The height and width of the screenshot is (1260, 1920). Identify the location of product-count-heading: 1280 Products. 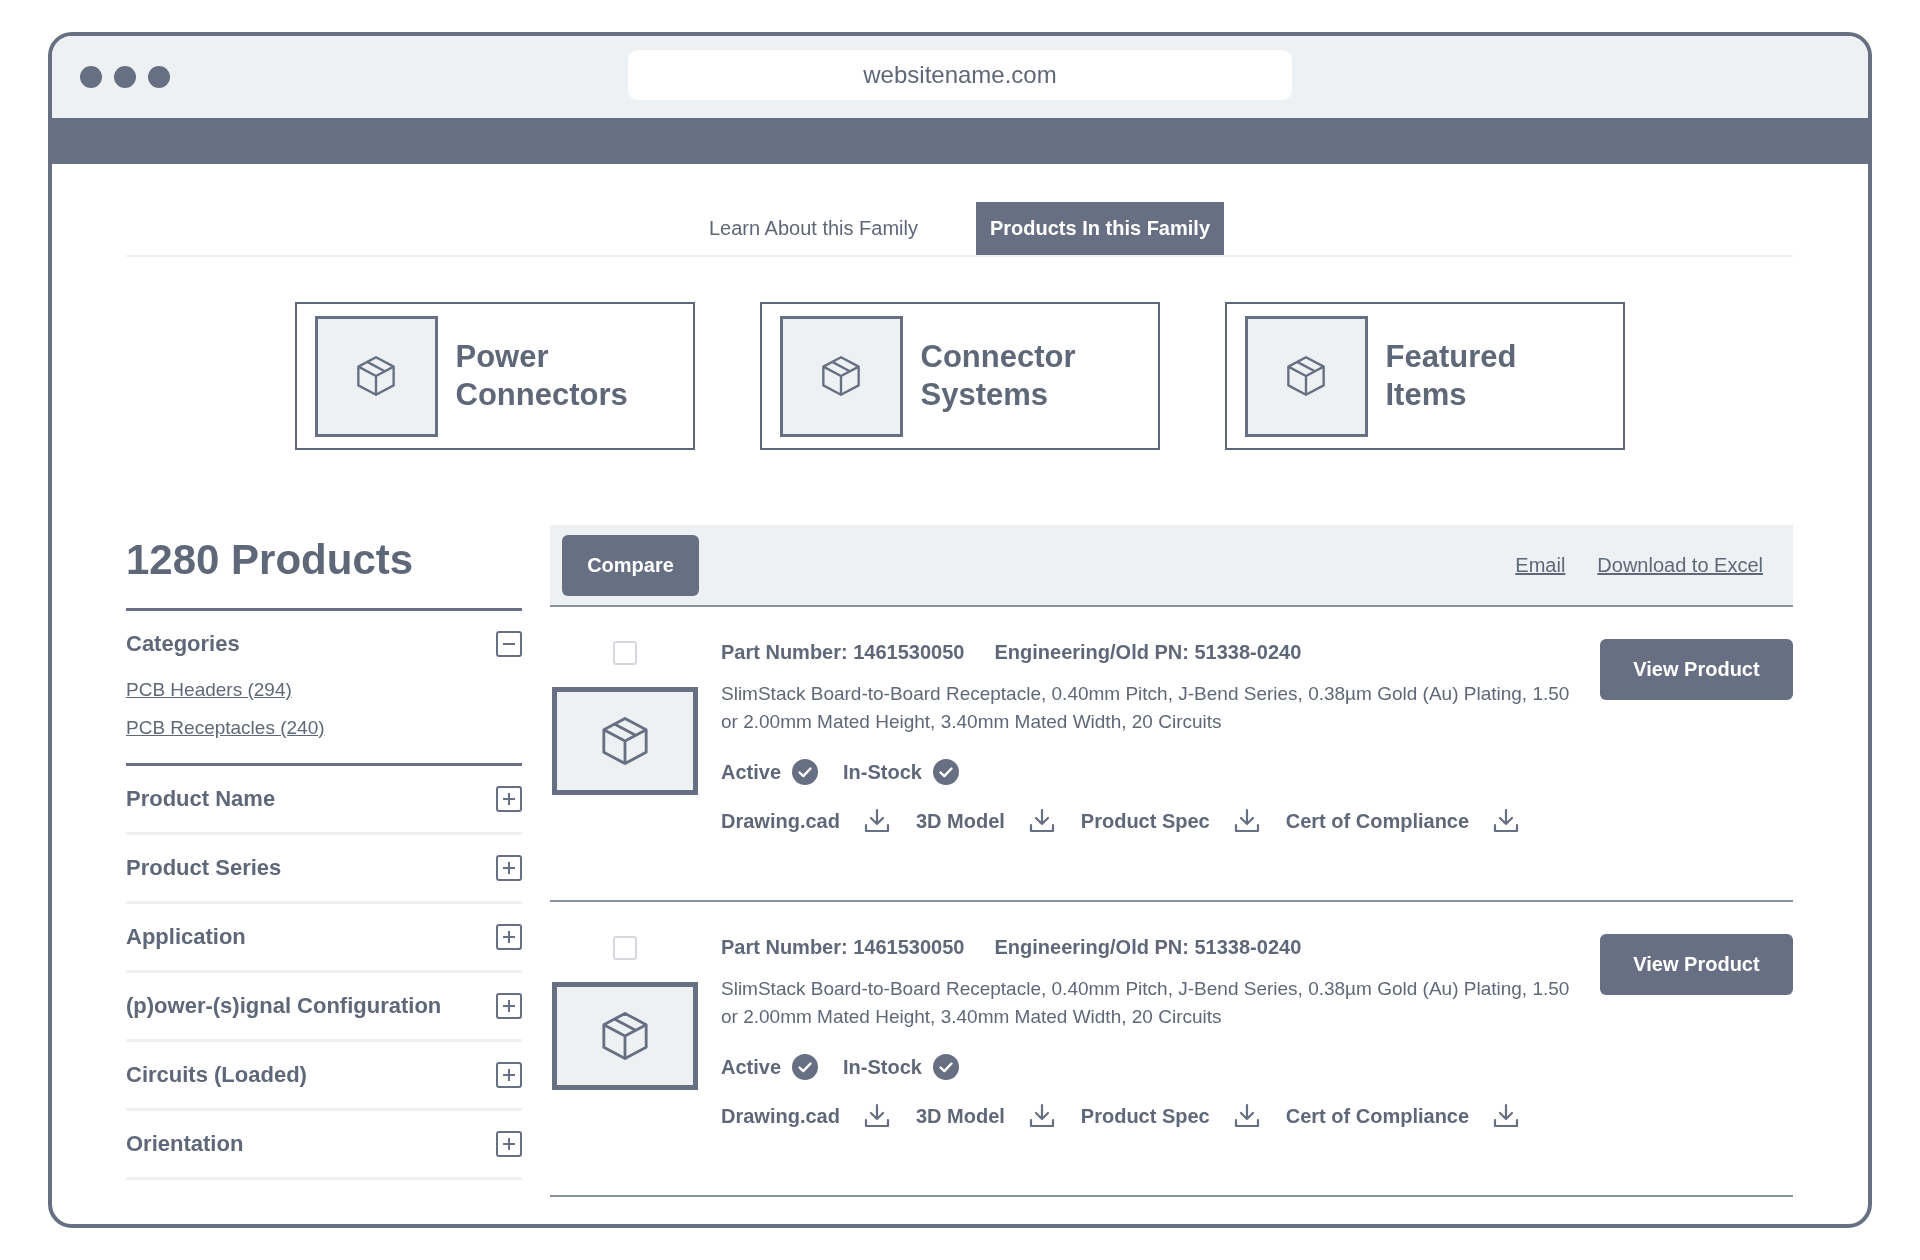
(324, 573).